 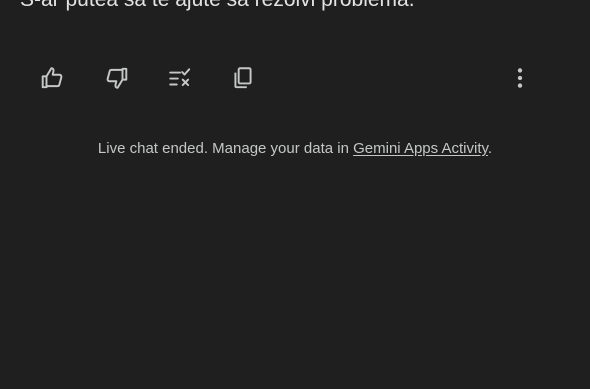 I want to click on chat-ended-period: ., so click(x=490, y=148).